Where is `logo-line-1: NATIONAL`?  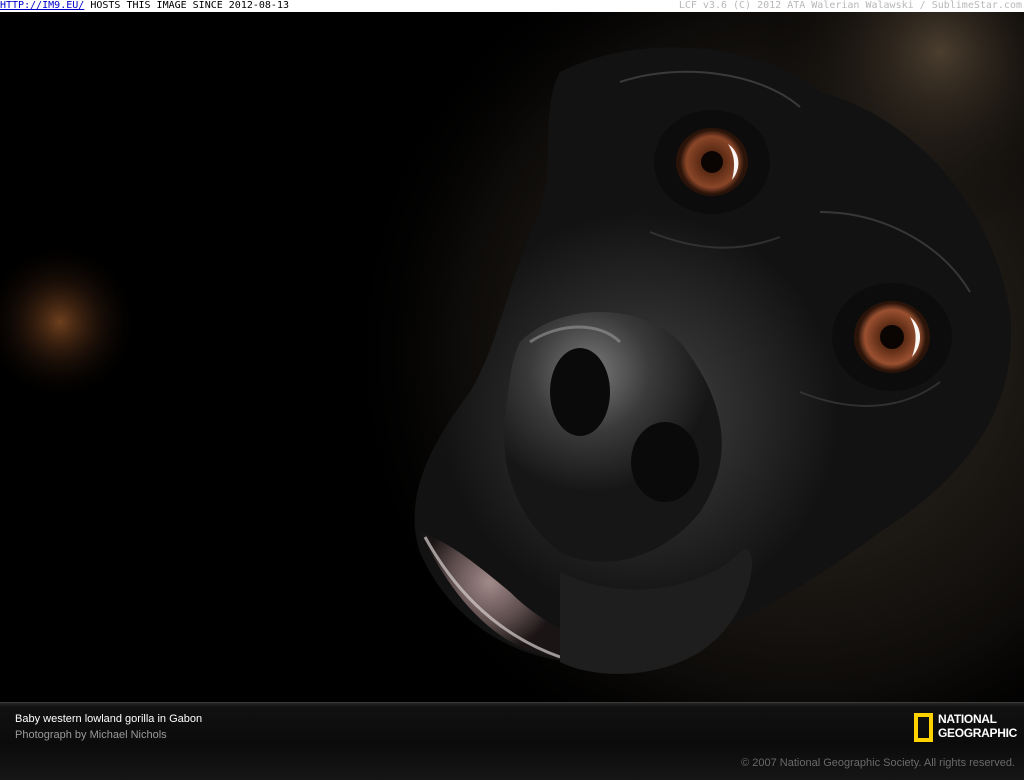 logo-line-1: NATIONAL is located at coordinates (967, 719).